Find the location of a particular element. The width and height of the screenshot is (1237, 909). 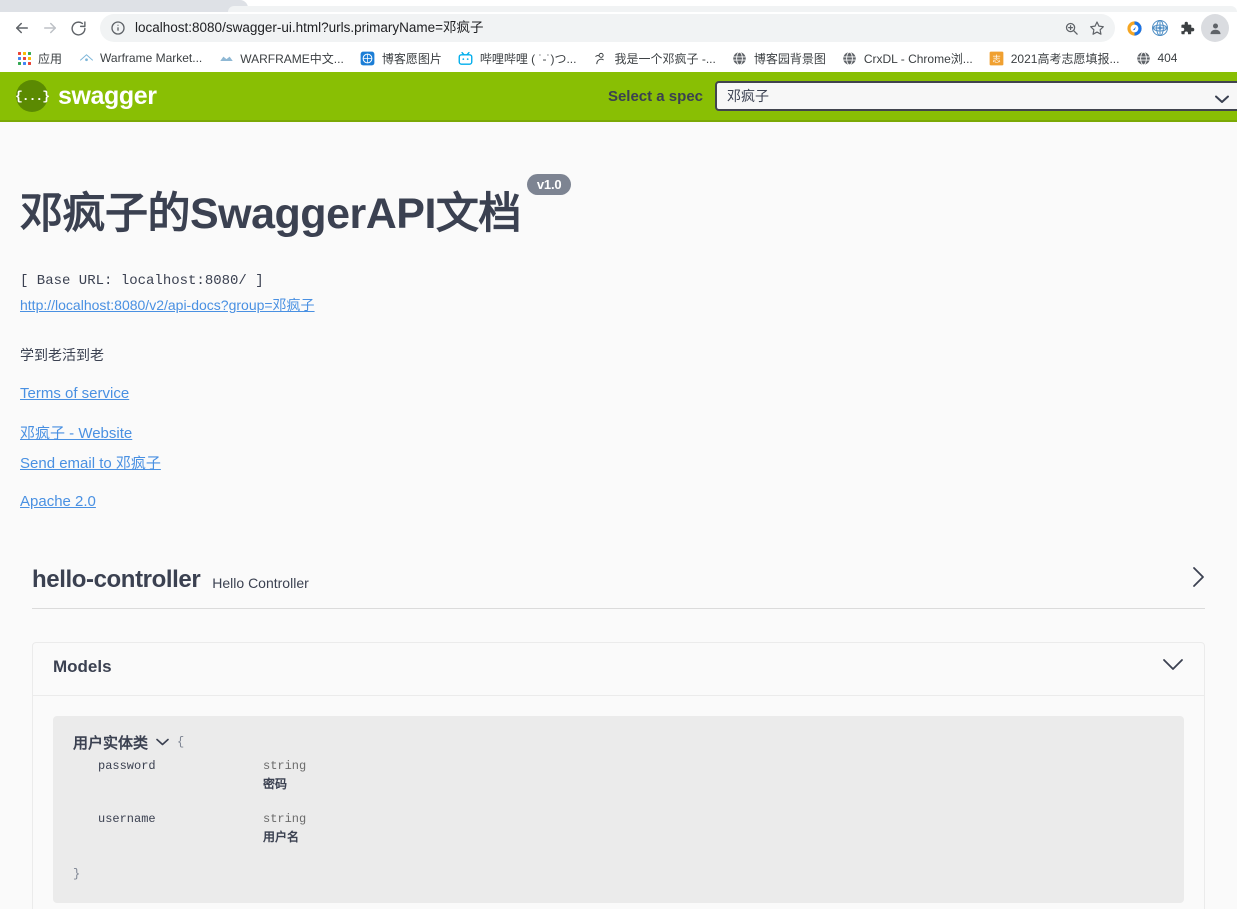

property-name: username is located at coordinates (127, 818).